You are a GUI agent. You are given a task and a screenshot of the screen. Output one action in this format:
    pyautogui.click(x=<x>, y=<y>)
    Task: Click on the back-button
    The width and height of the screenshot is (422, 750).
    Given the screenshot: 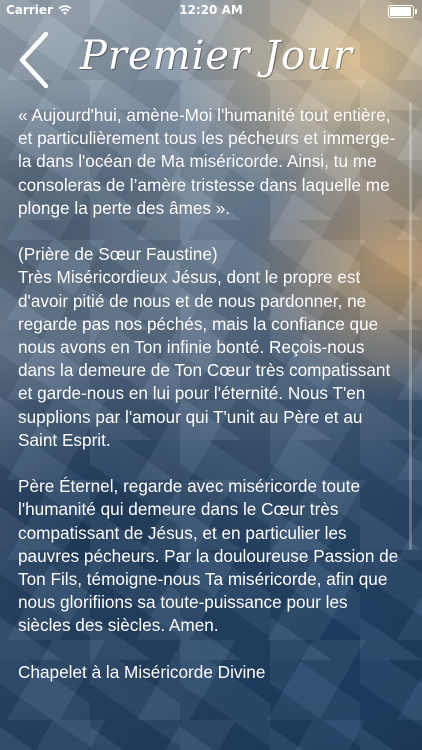 What is the action you would take?
    pyautogui.click(x=34, y=60)
    